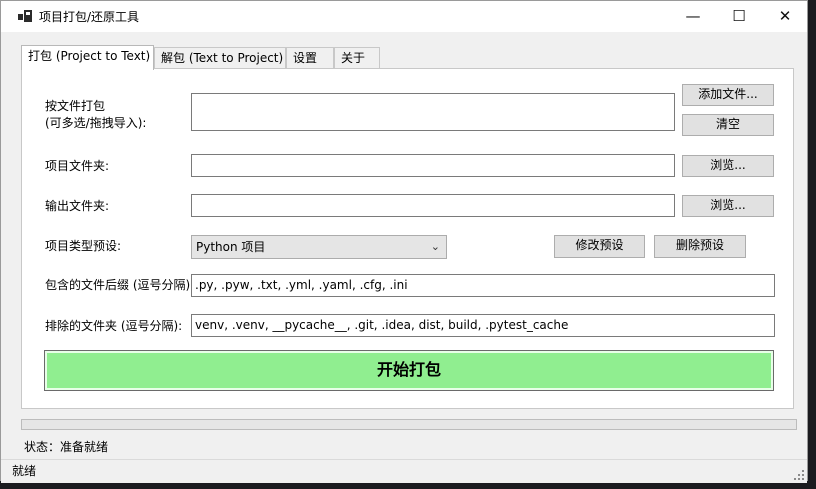  I want to click on tab-settings: 设置, so click(310, 57).